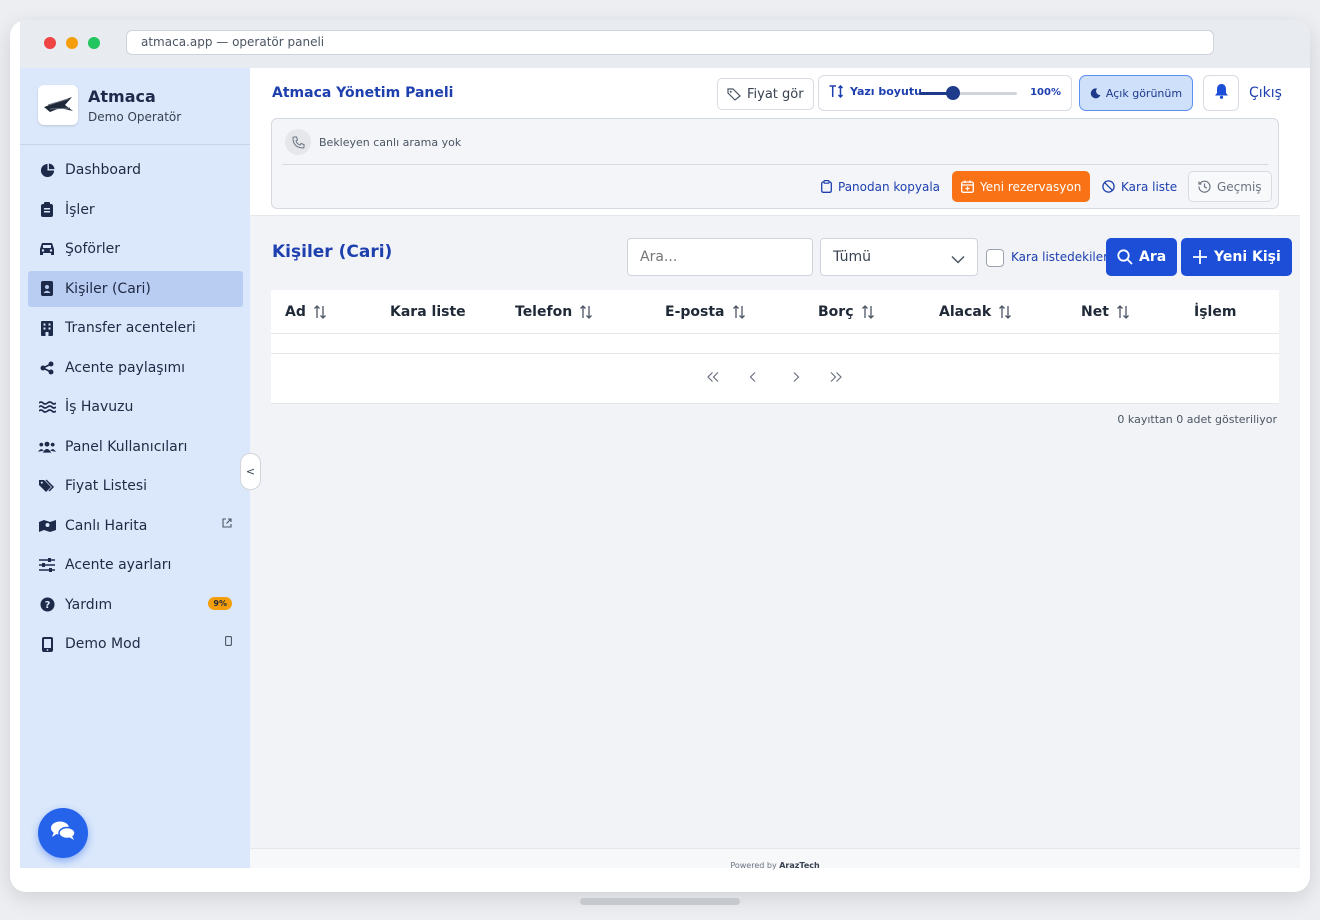 The width and height of the screenshot is (1320, 920). Describe the element at coordinates (94, 43) in the screenshot. I see `maximize-window-dot` at that location.